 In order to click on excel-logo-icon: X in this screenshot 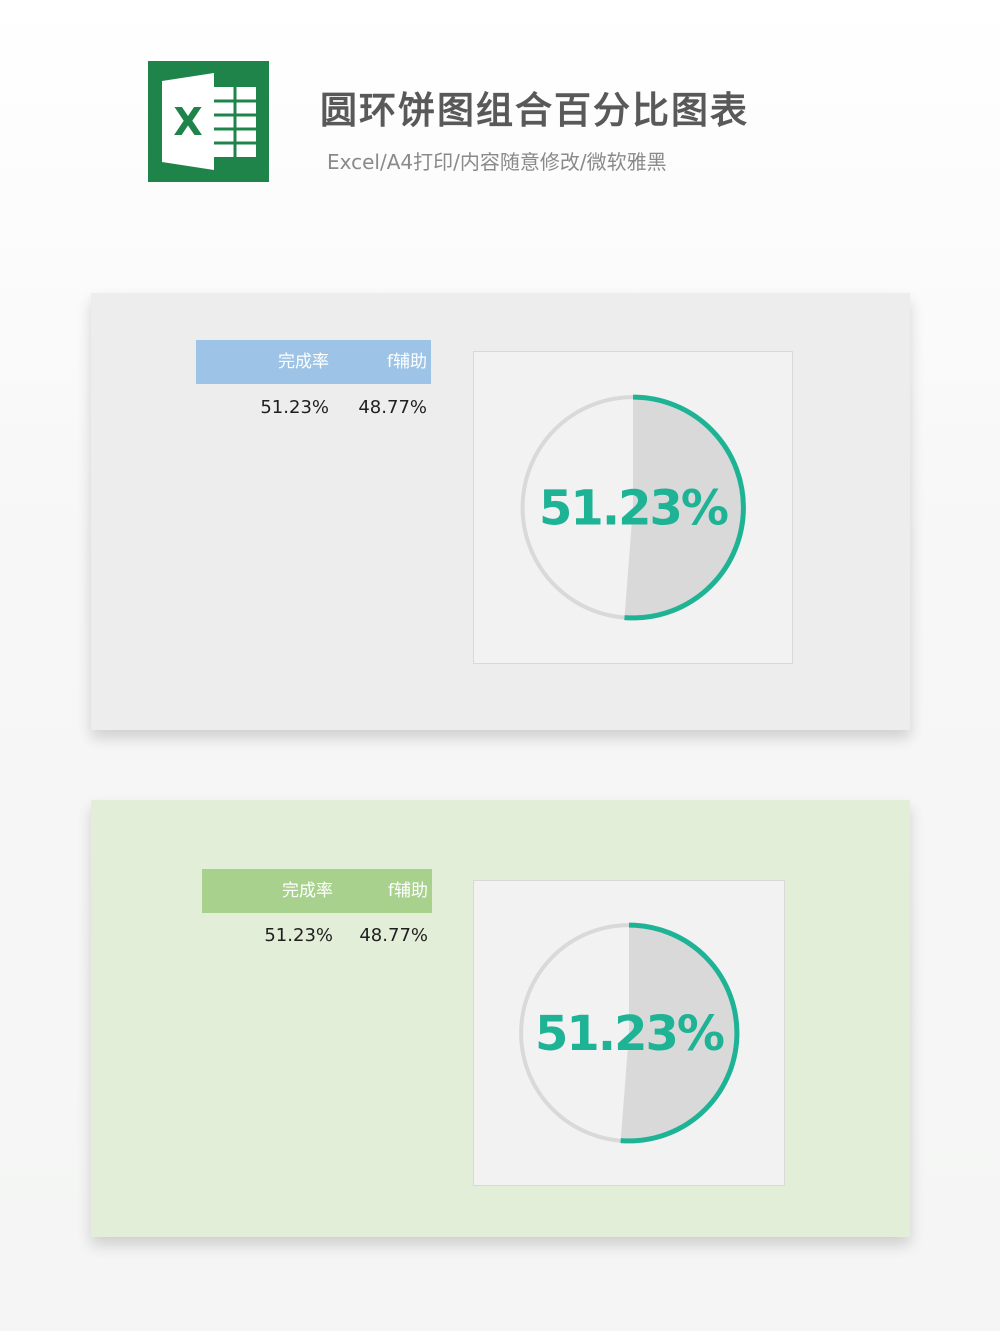, I will do `click(208, 121)`.